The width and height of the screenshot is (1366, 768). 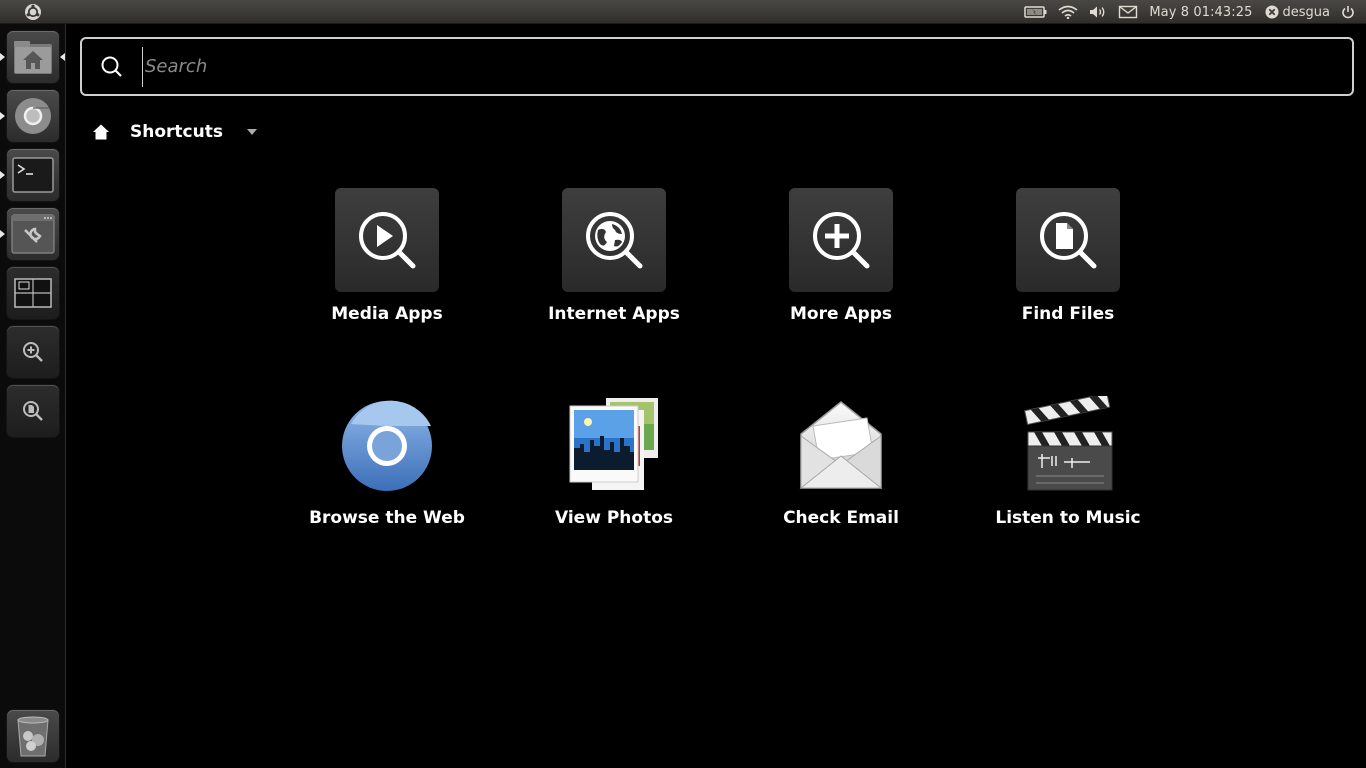 I want to click on more-apps-icon, so click(x=841, y=240).